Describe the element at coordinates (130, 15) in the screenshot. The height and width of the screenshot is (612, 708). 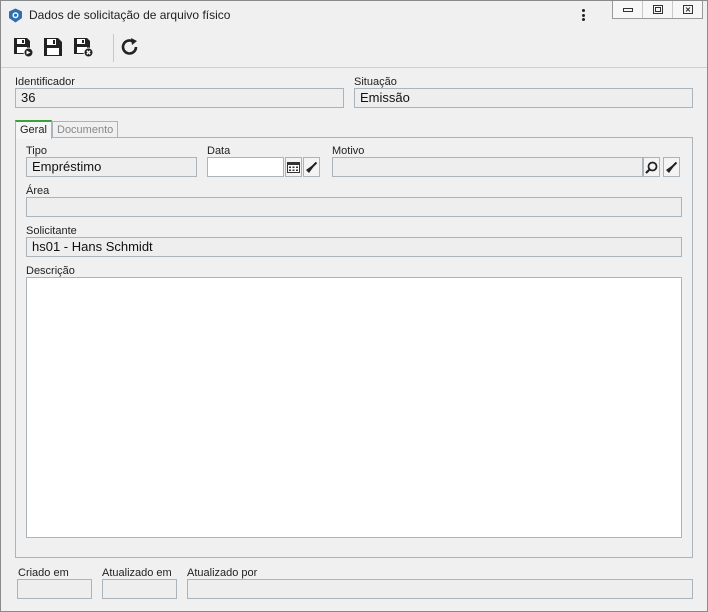
I see `window-title: Dados de solicitação de arquivo físico` at that location.